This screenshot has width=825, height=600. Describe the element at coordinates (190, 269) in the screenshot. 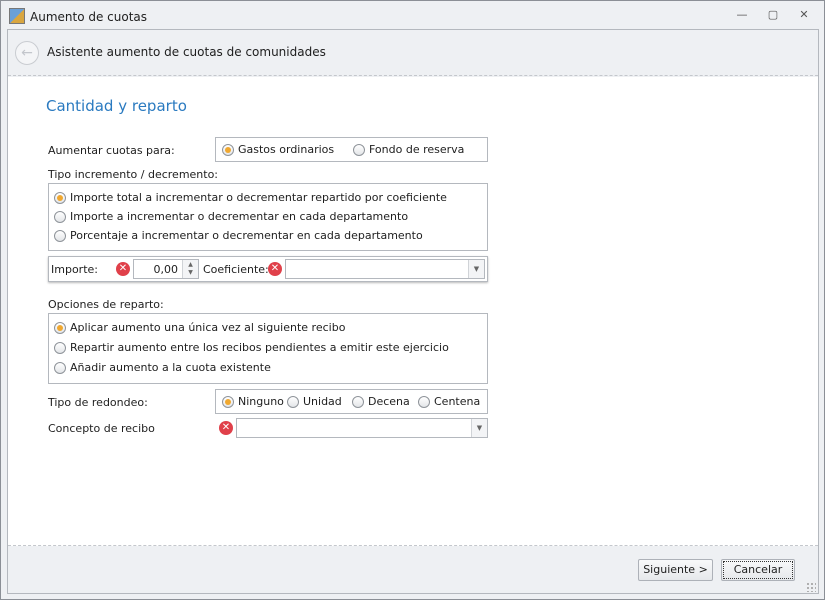

I see `spin-icon: ▲ ▼` at that location.